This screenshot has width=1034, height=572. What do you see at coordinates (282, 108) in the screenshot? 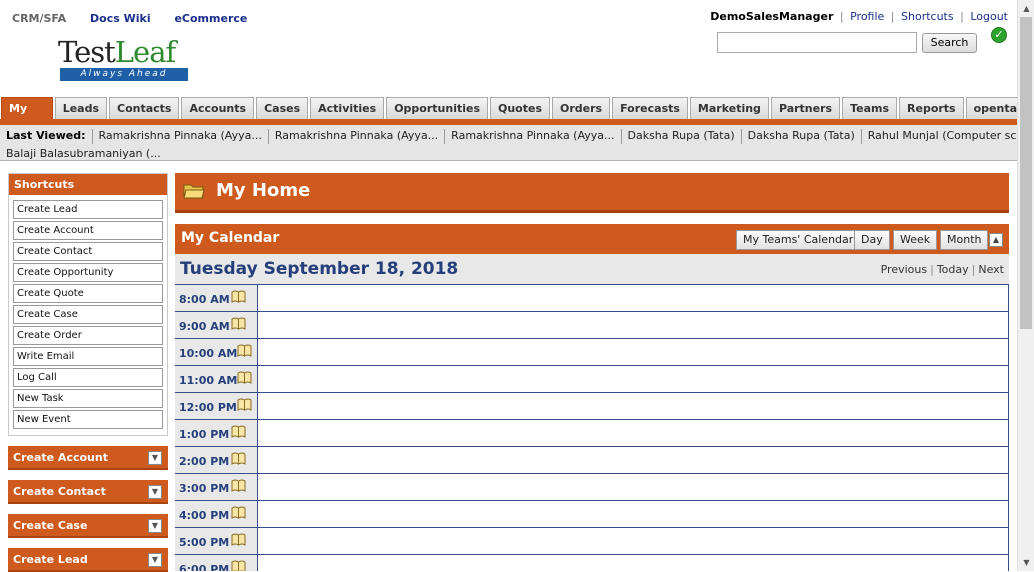
I see `tab-cases: Cases` at bounding box center [282, 108].